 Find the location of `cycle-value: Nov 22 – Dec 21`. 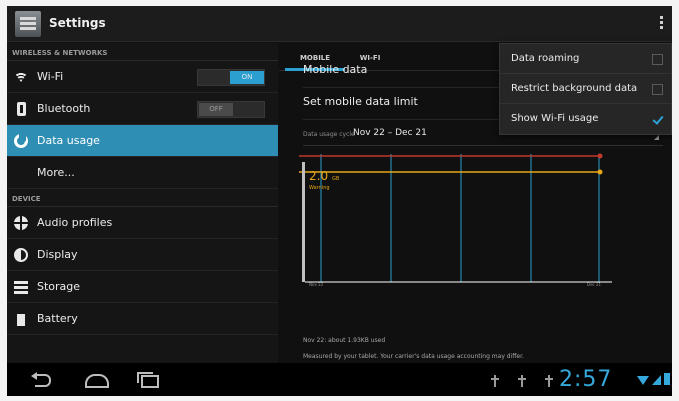

cycle-value: Nov 22 – Dec 21 is located at coordinates (390, 133).